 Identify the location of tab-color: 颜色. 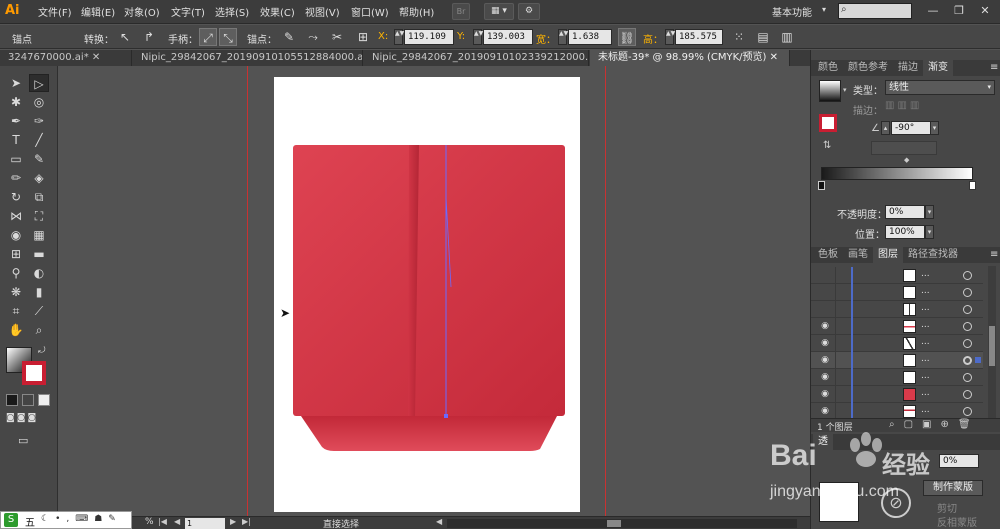
(828, 68).